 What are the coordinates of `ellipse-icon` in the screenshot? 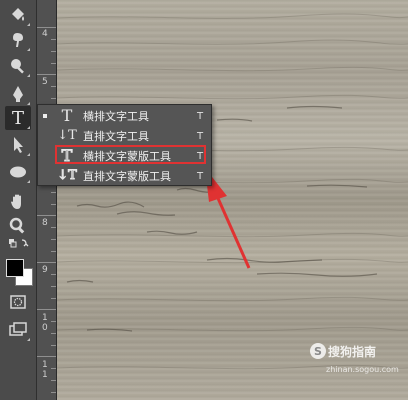 It's located at (18, 172).